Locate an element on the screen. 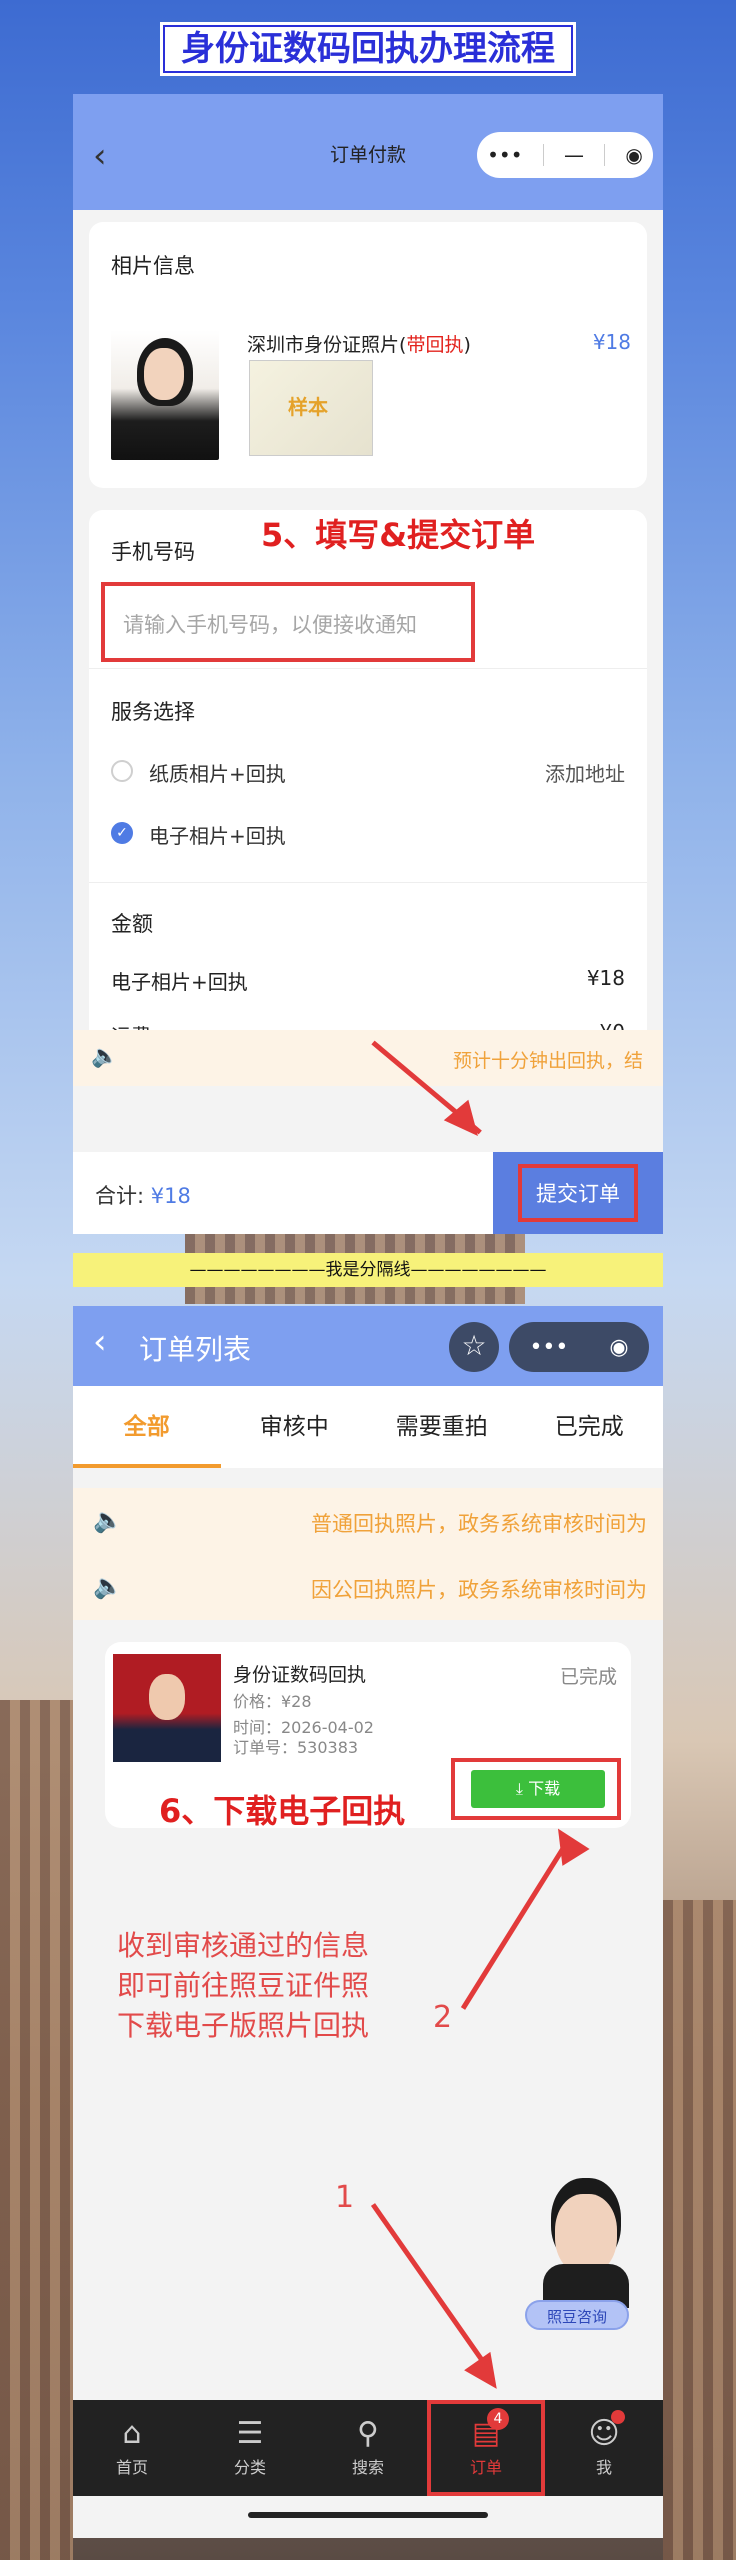 The width and height of the screenshot is (736, 2560). separator-bar: ————————我是分隔线———————— is located at coordinates (368, 1270).